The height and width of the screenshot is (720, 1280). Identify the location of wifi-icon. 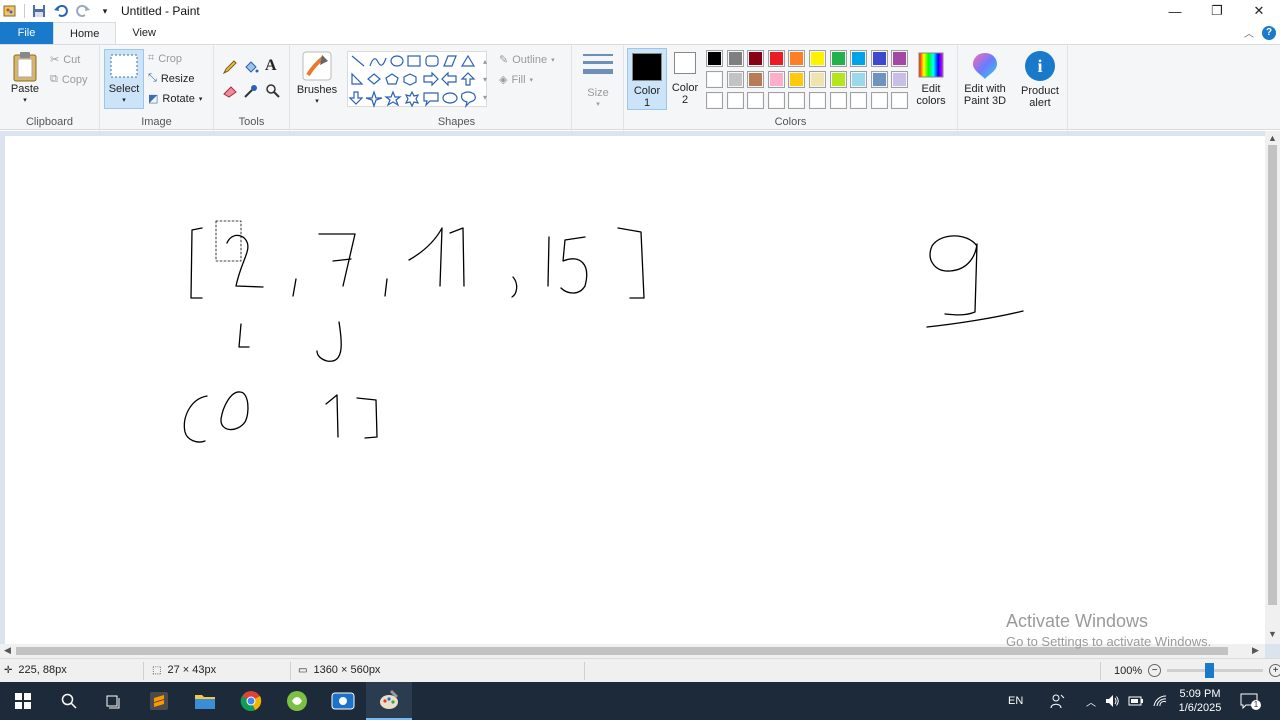
(1160, 701).